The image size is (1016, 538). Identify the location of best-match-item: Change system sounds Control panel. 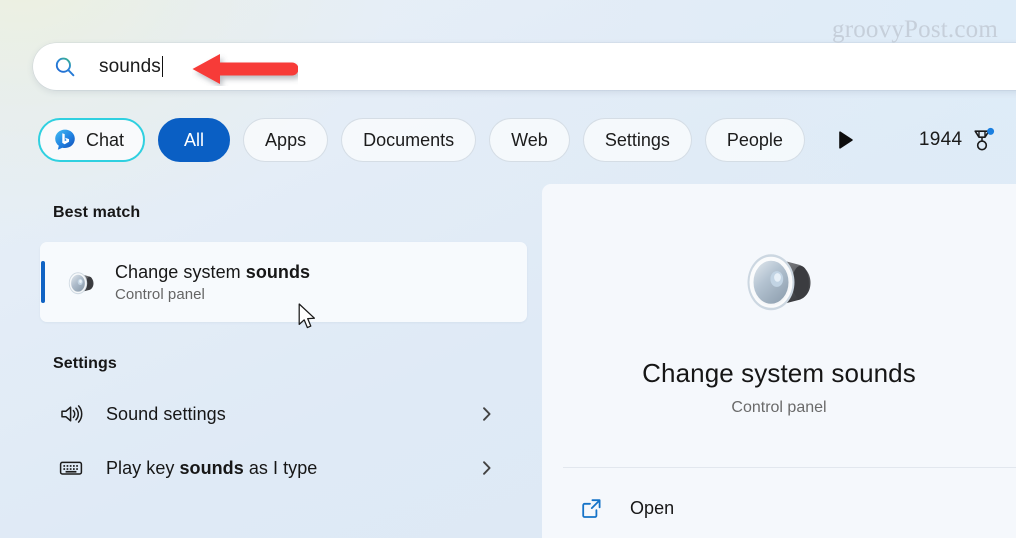
(283, 282).